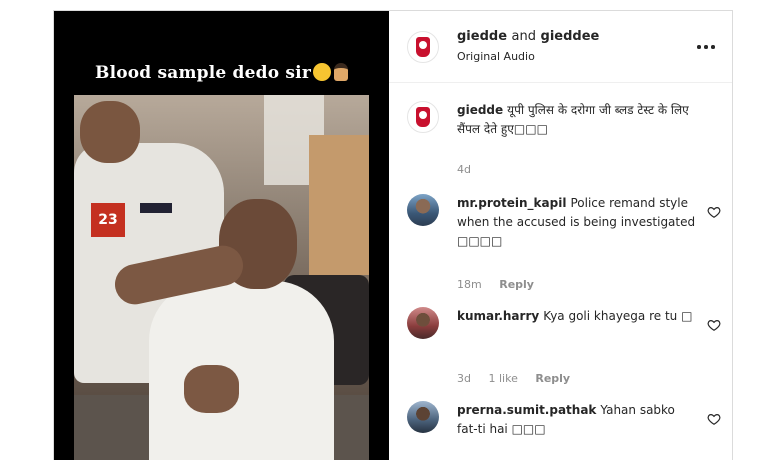  I want to click on caption-avatar, so click(423, 117).